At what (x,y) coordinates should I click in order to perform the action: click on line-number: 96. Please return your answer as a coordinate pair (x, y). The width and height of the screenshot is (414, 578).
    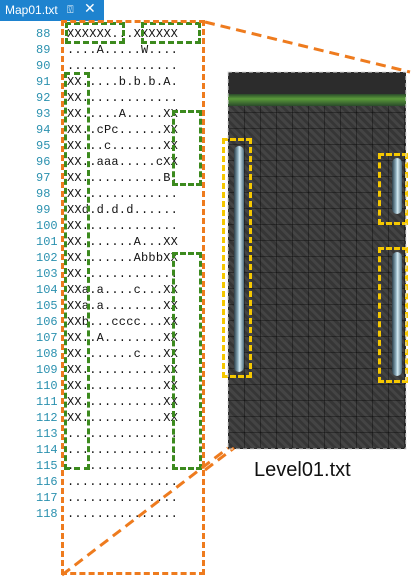
    Looking at the image, I should click on (43, 162).